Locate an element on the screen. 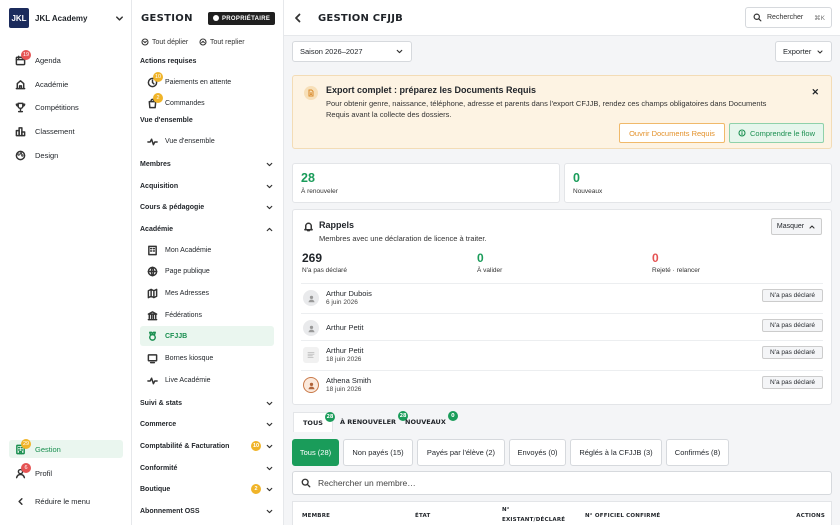 The image size is (840, 525). nav-label: Académie is located at coordinates (52, 84).